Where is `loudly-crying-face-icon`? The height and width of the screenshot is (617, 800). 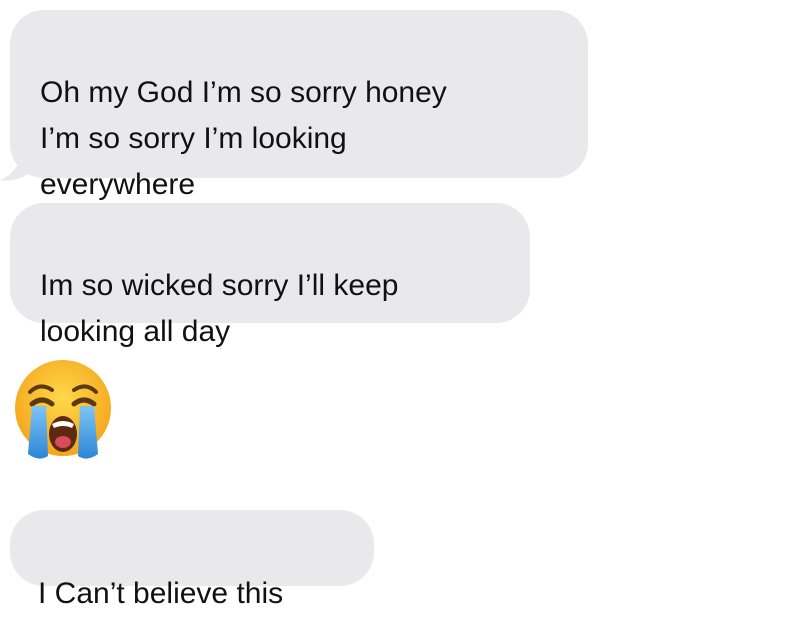
loudly-crying-face-icon is located at coordinates (63, 409).